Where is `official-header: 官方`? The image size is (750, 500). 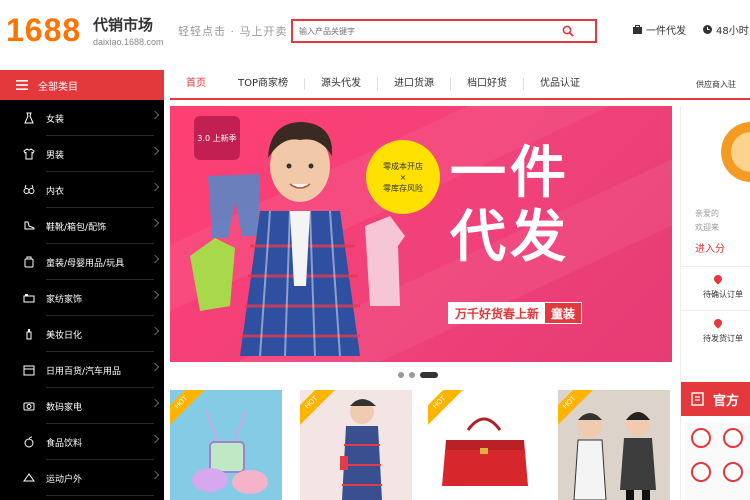 official-header: 官方 is located at coordinates (715, 399).